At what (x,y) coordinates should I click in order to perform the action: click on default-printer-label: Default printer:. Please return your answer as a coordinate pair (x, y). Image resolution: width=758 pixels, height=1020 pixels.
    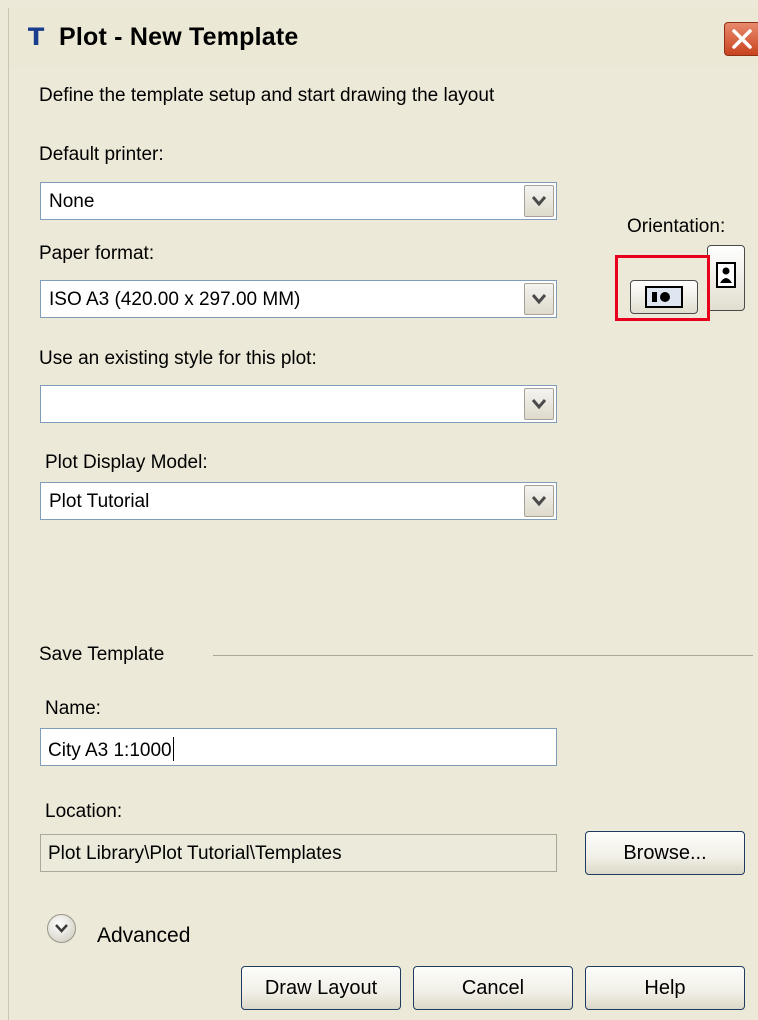
    Looking at the image, I should click on (101, 154).